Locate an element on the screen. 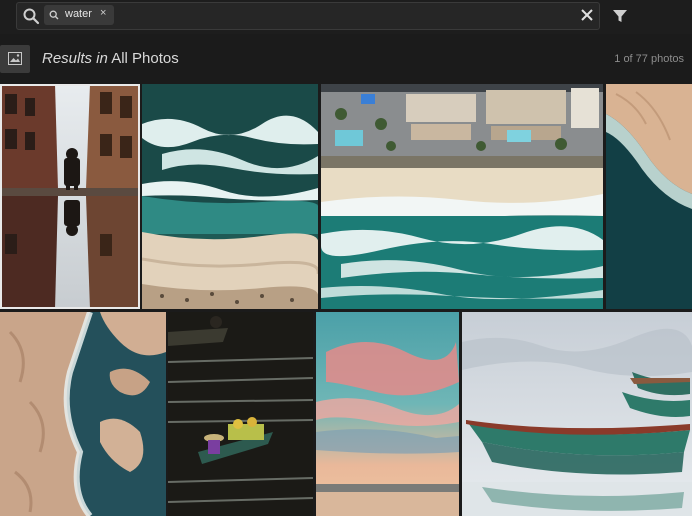 The width and height of the screenshot is (692, 516). chip-label: water is located at coordinates (78, 14).